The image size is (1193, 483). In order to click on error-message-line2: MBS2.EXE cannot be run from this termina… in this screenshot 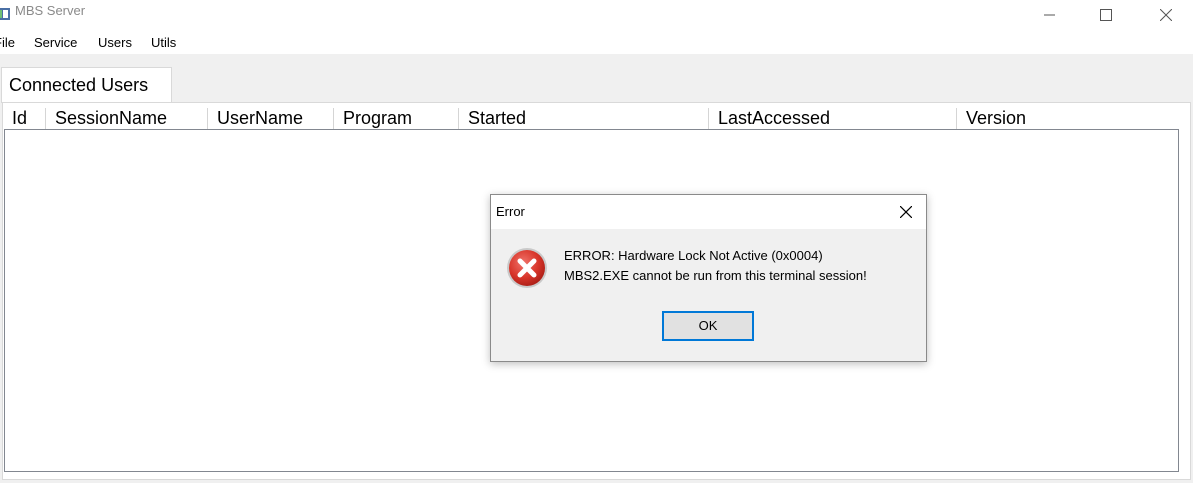, I will do `click(715, 275)`.